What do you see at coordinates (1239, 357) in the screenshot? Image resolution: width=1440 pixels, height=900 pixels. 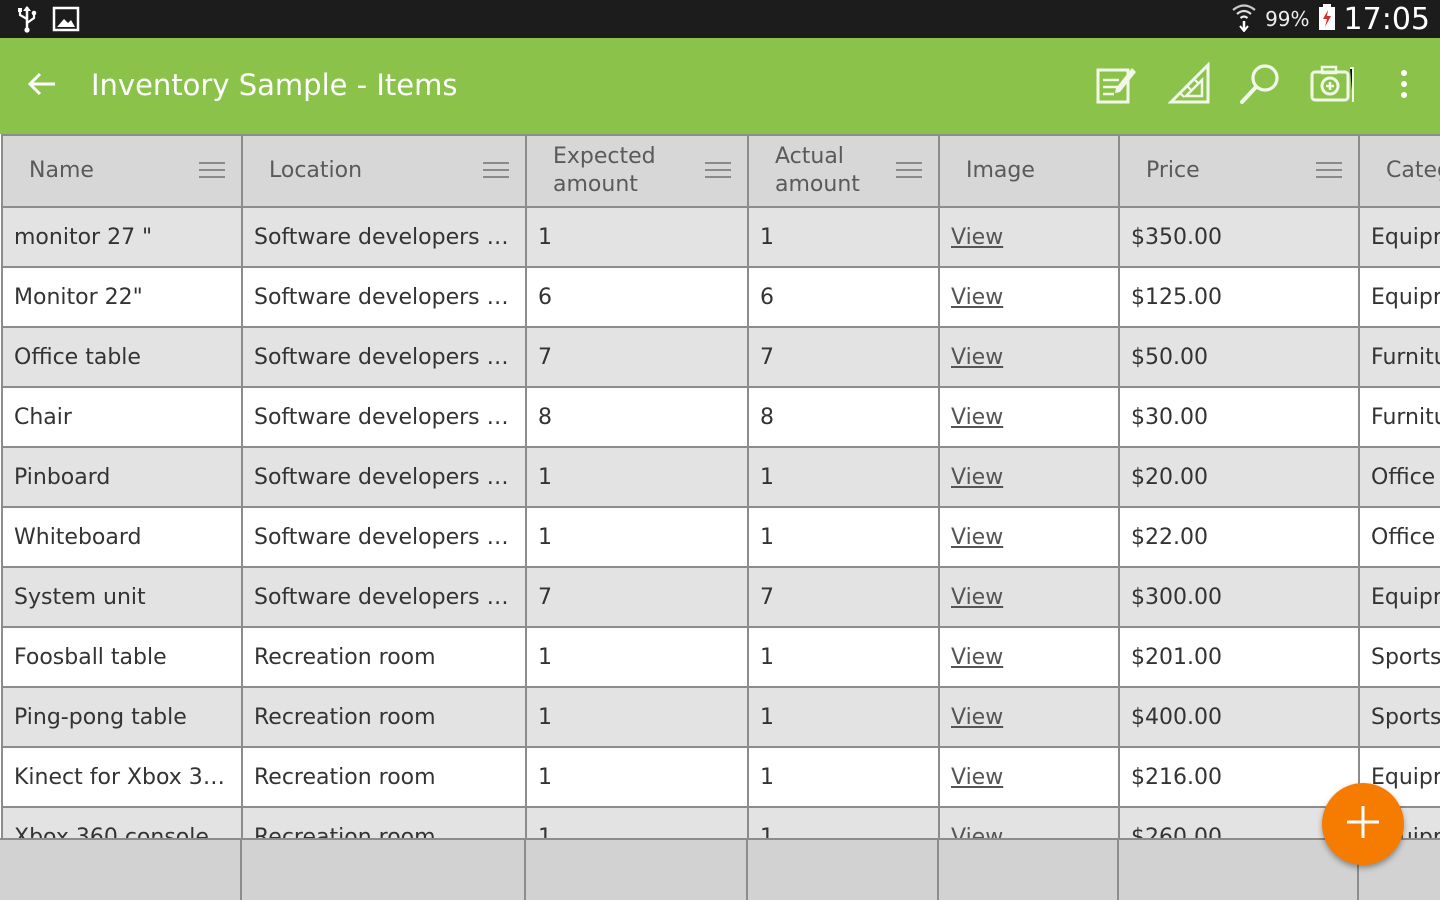 I see `cell-price: $50.00` at bounding box center [1239, 357].